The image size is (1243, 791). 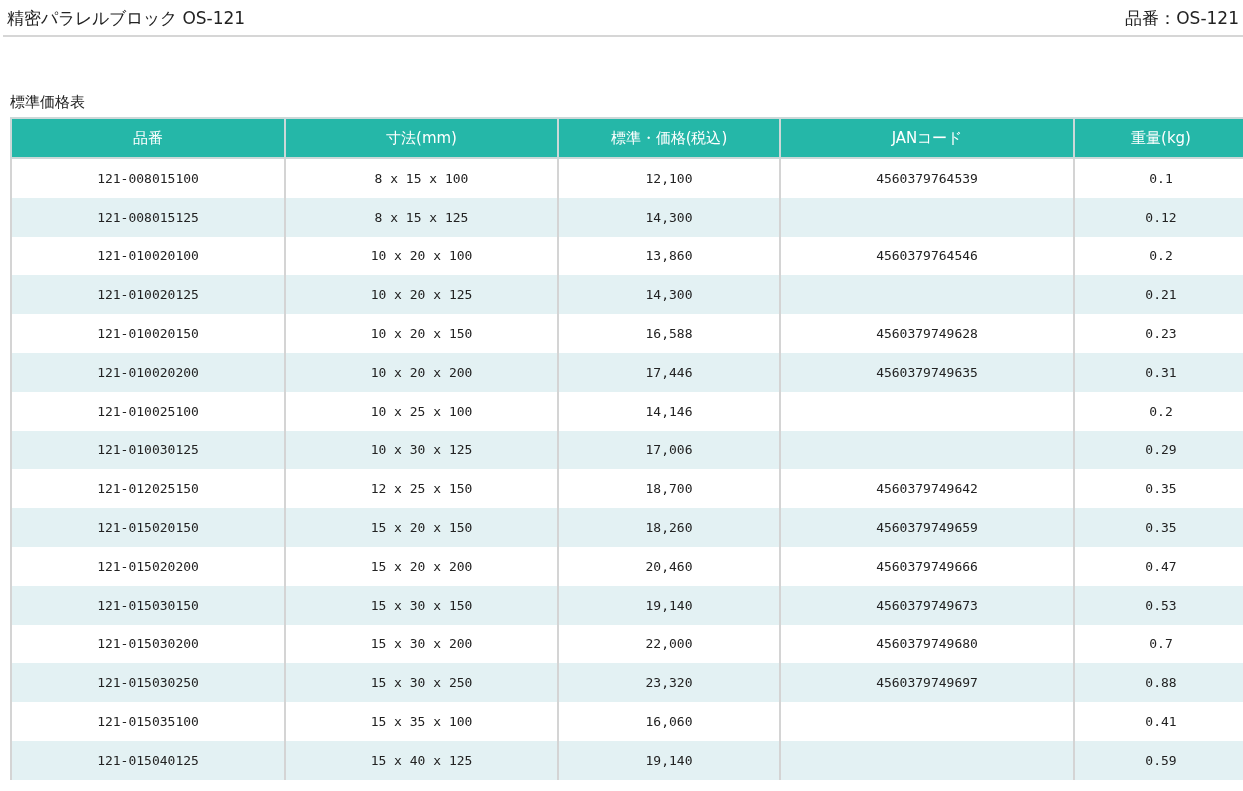 What do you see at coordinates (421, 566) in the screenshot?
I see `table-cell: 15 x 20 x 200` at bounding box center [421, 566].